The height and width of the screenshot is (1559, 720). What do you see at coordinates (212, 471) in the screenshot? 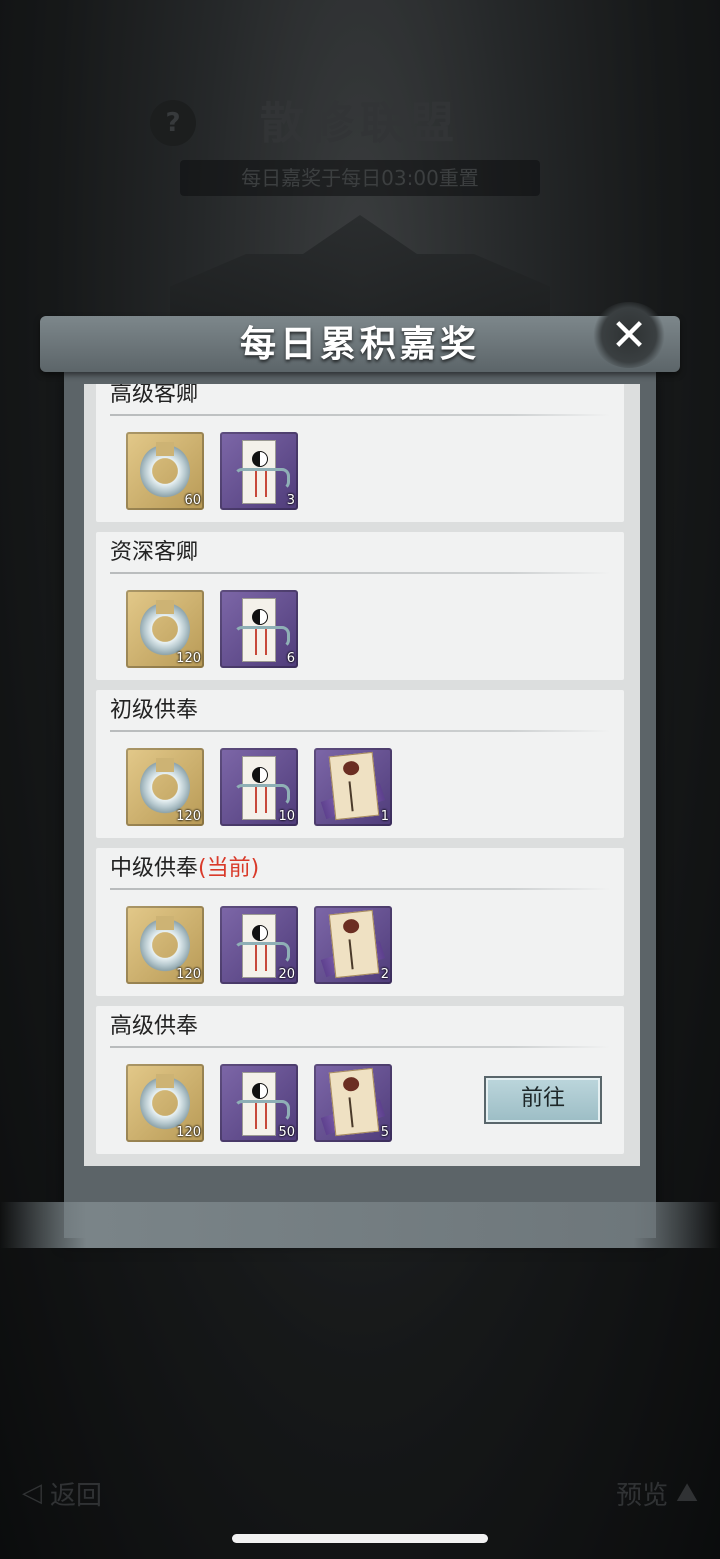
I see `reward-items: 60 3` at bounding box center [212, 471].